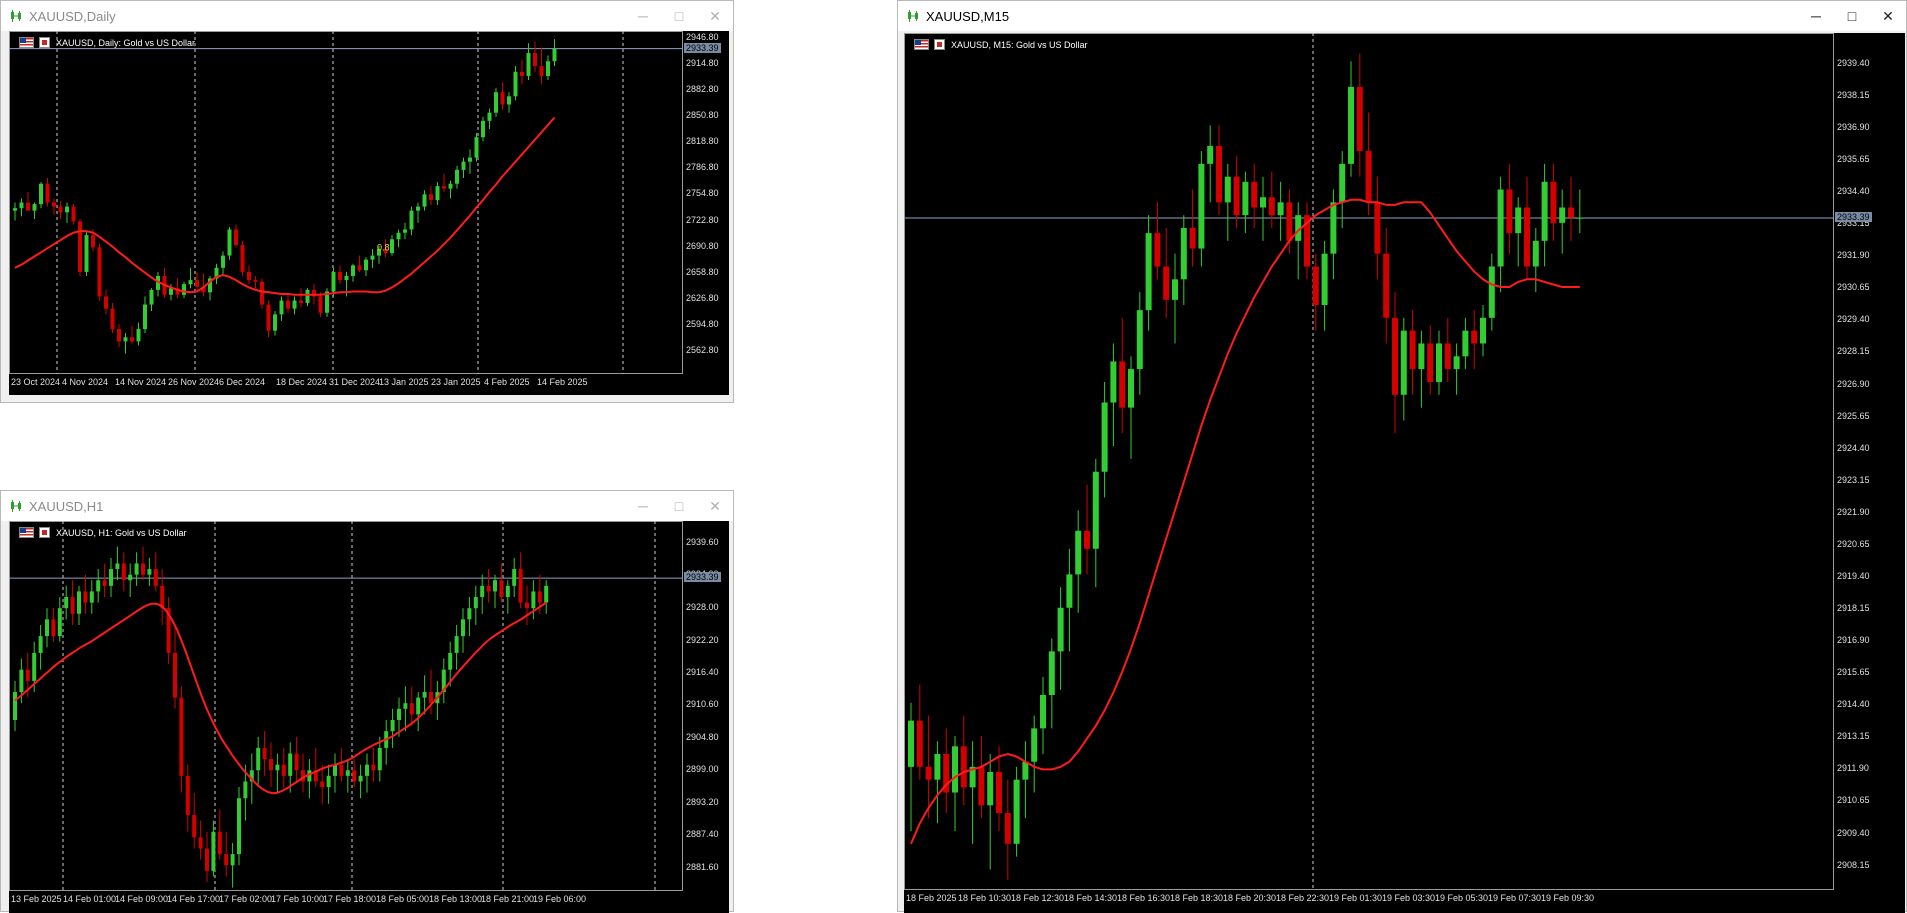 The image size is (1907, 913). I want to click on x-axis-label: 23 Jan 2025, so click(456, 382).